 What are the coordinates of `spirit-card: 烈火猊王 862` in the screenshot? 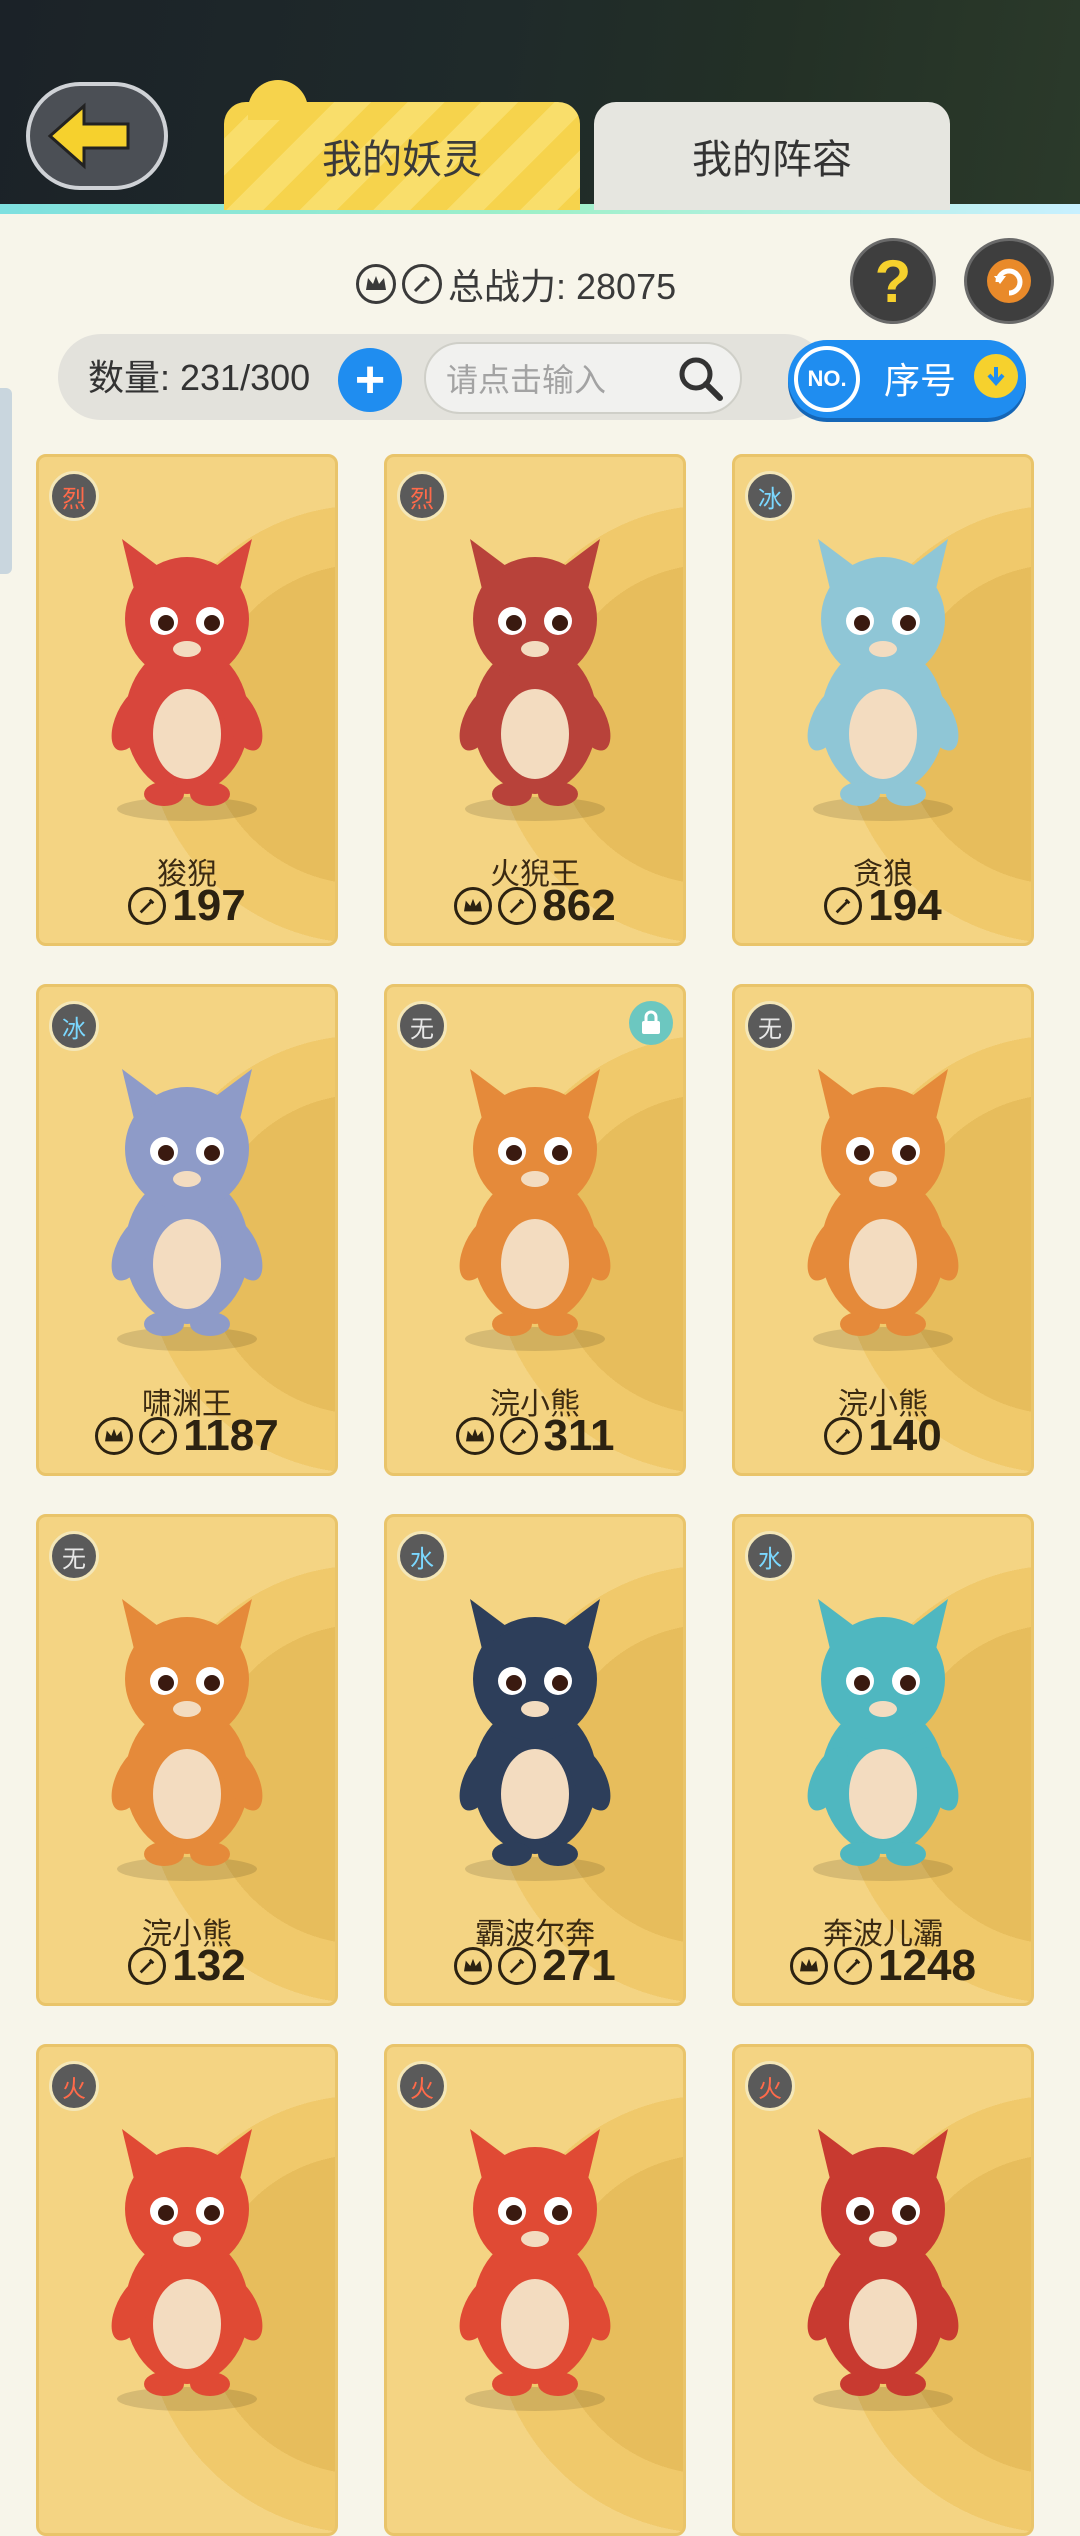 It's located at (535, 700).